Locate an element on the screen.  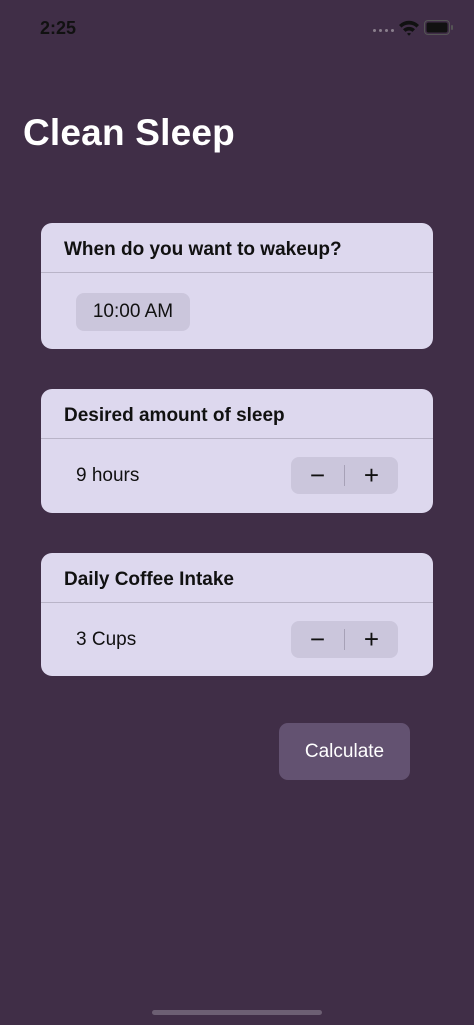
wakeup-card-header: When do you want to wakeup? is located at coordinates (237, 248).